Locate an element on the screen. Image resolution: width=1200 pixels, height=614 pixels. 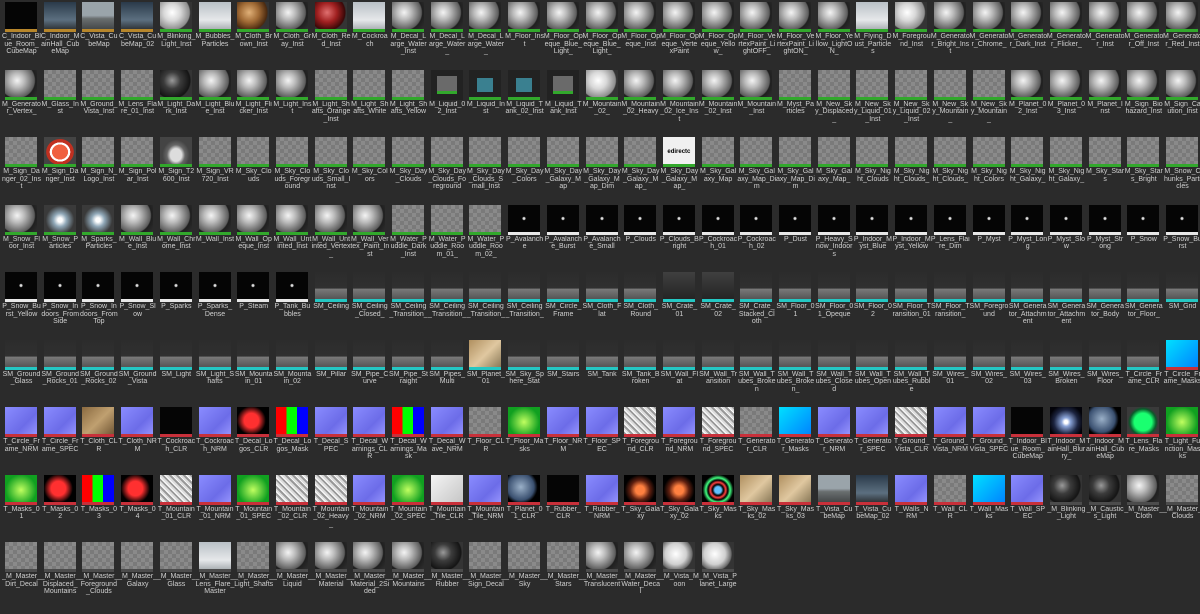
asset-tile: M_Floor_VertexPaint_LightON_ is located at coordinates (795, 35).